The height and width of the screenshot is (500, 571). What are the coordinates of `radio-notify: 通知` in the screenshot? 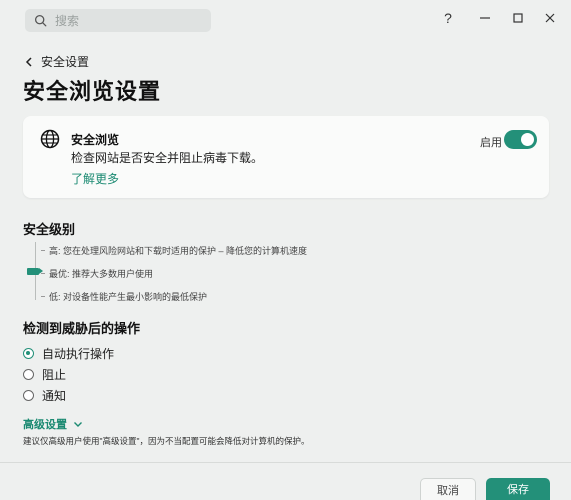 It's located at (44, 395).